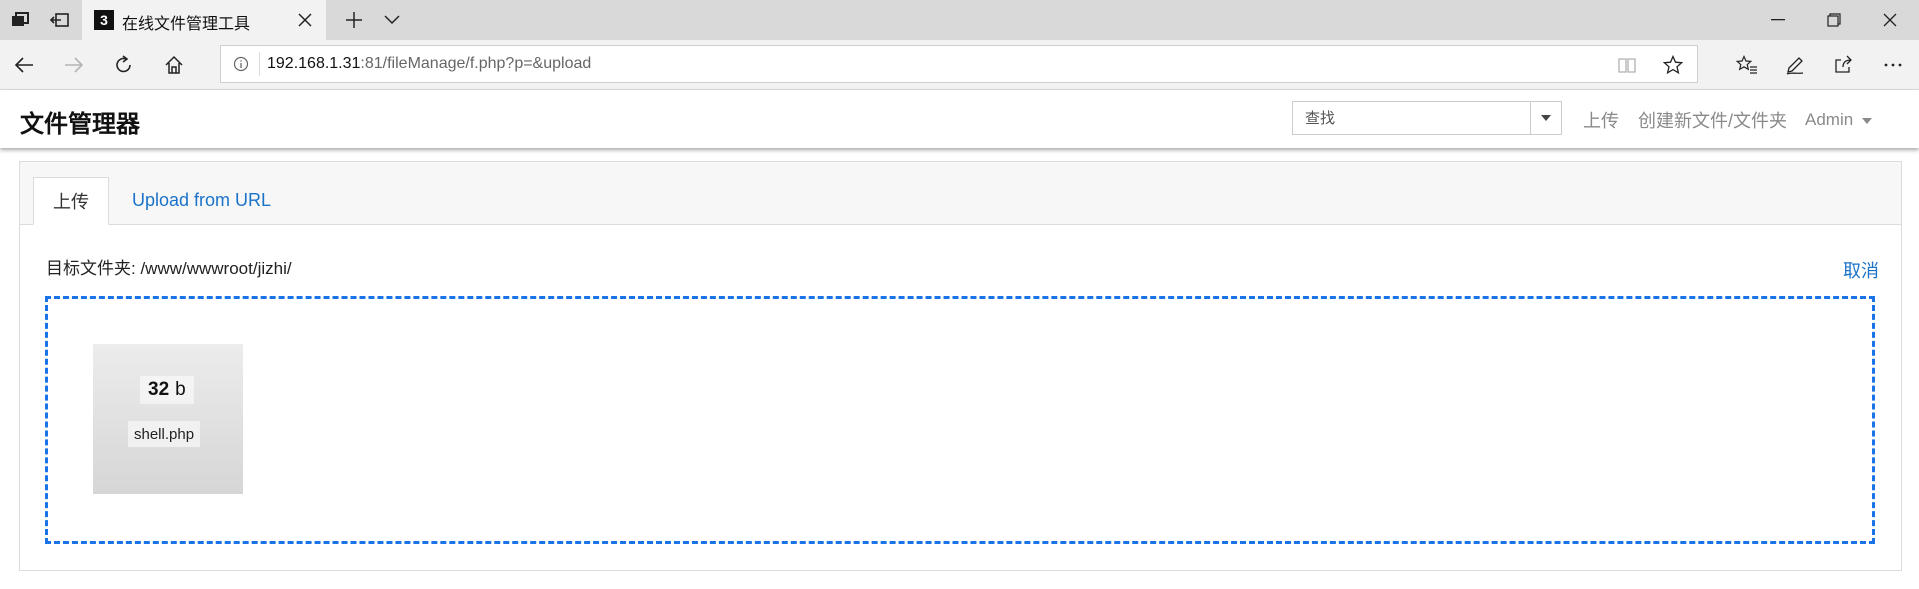  Describe the element at coordinates (305, 20) in the screenshot. I see `close-icon` at that location.